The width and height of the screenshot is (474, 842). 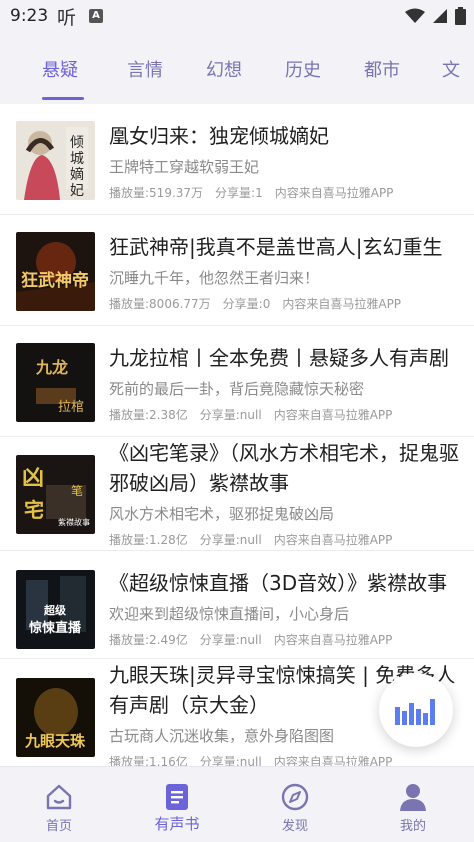 I want to click on play-count: 播放量:1.16亿, so click(x=148, y=760).